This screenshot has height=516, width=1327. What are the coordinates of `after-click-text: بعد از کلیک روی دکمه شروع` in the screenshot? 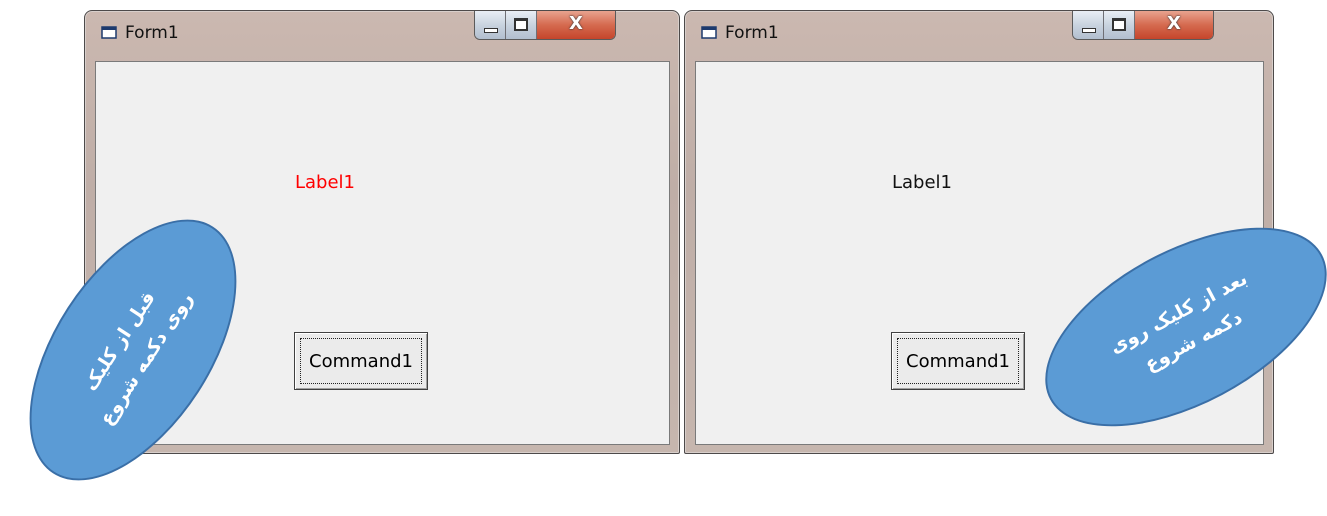 It's located at (1178, 321).